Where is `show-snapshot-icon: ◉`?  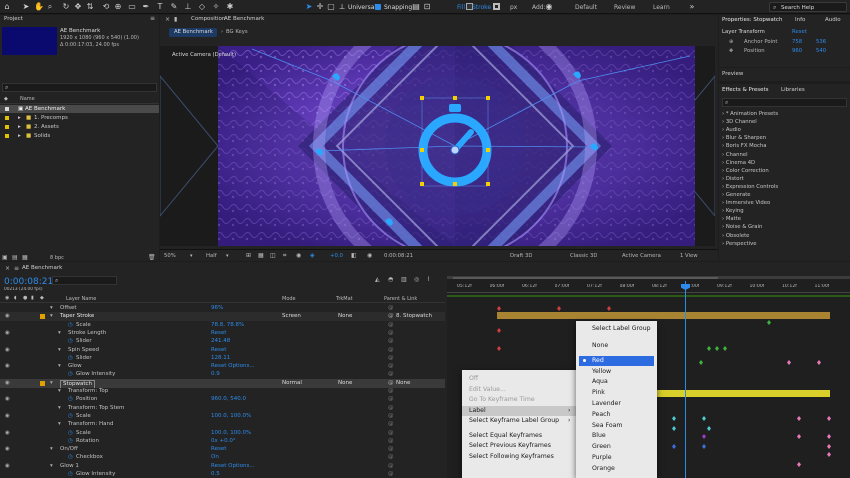
show-snapshot-icon: ◉ is located at coordinates (369, 255).